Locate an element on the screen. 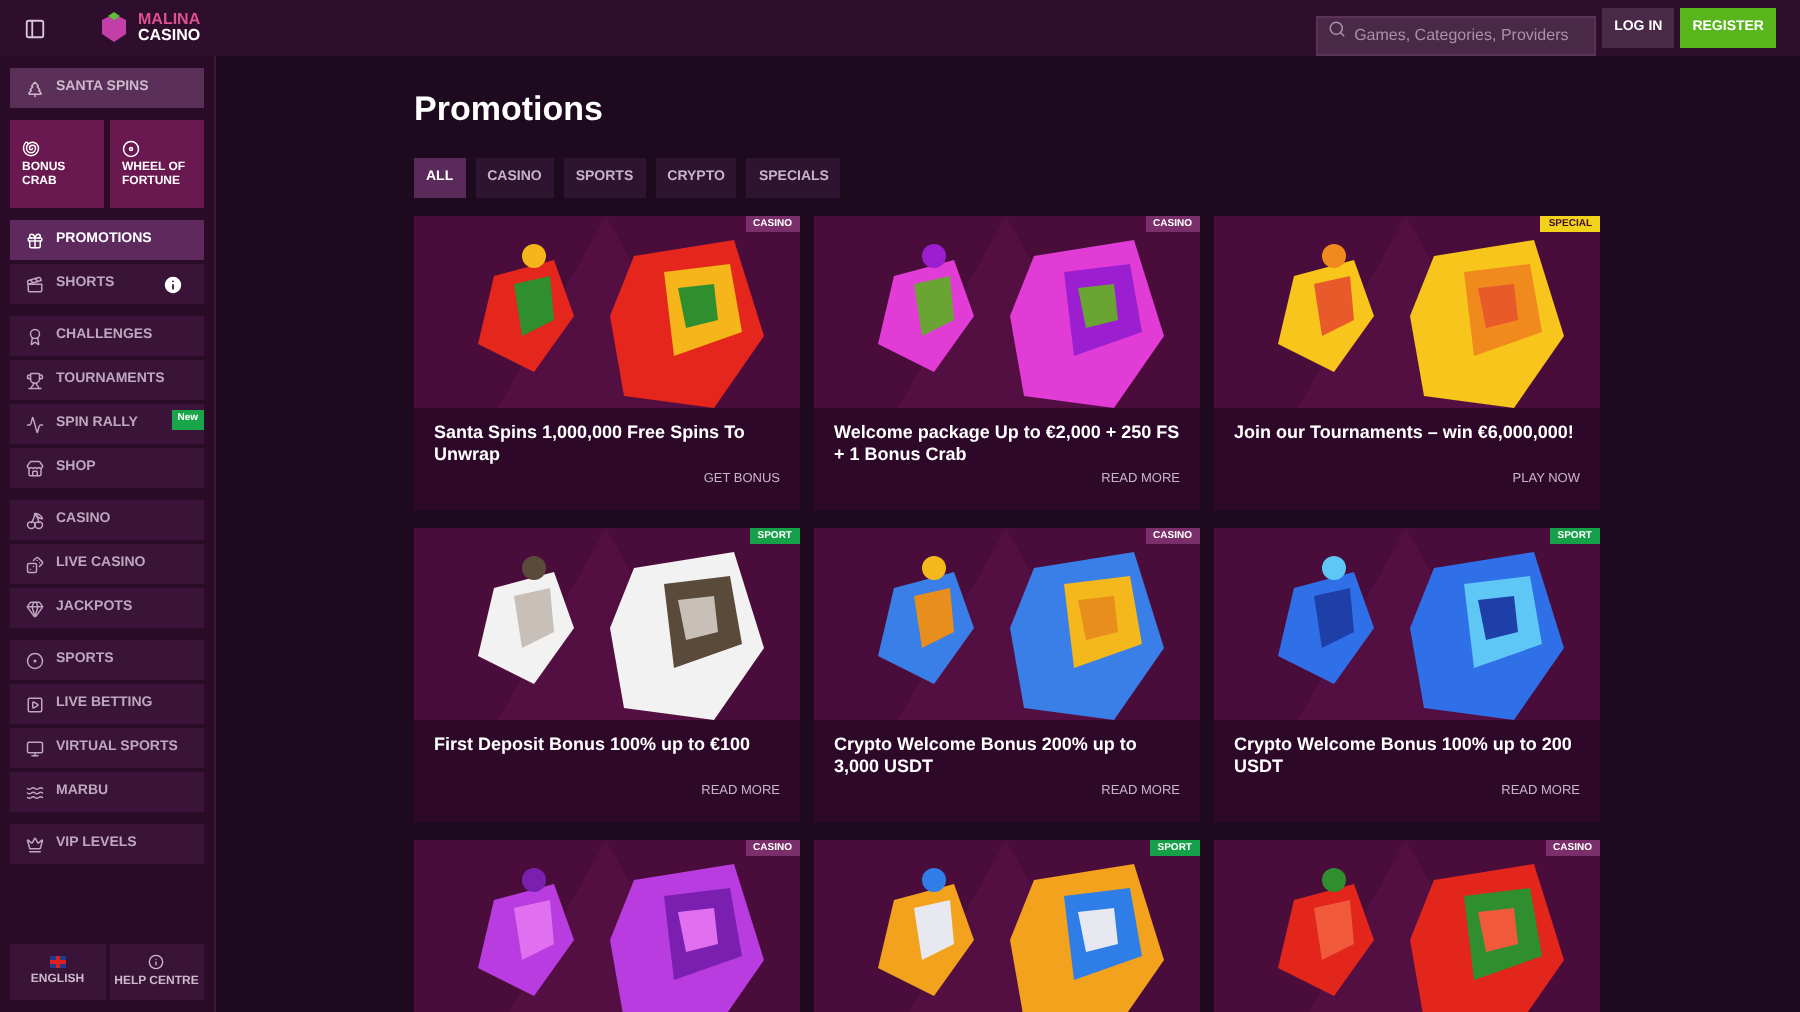 The width and height of the screenshot is (1800, 1012). logo-text: MALINA is located at coordinates (169, 20).